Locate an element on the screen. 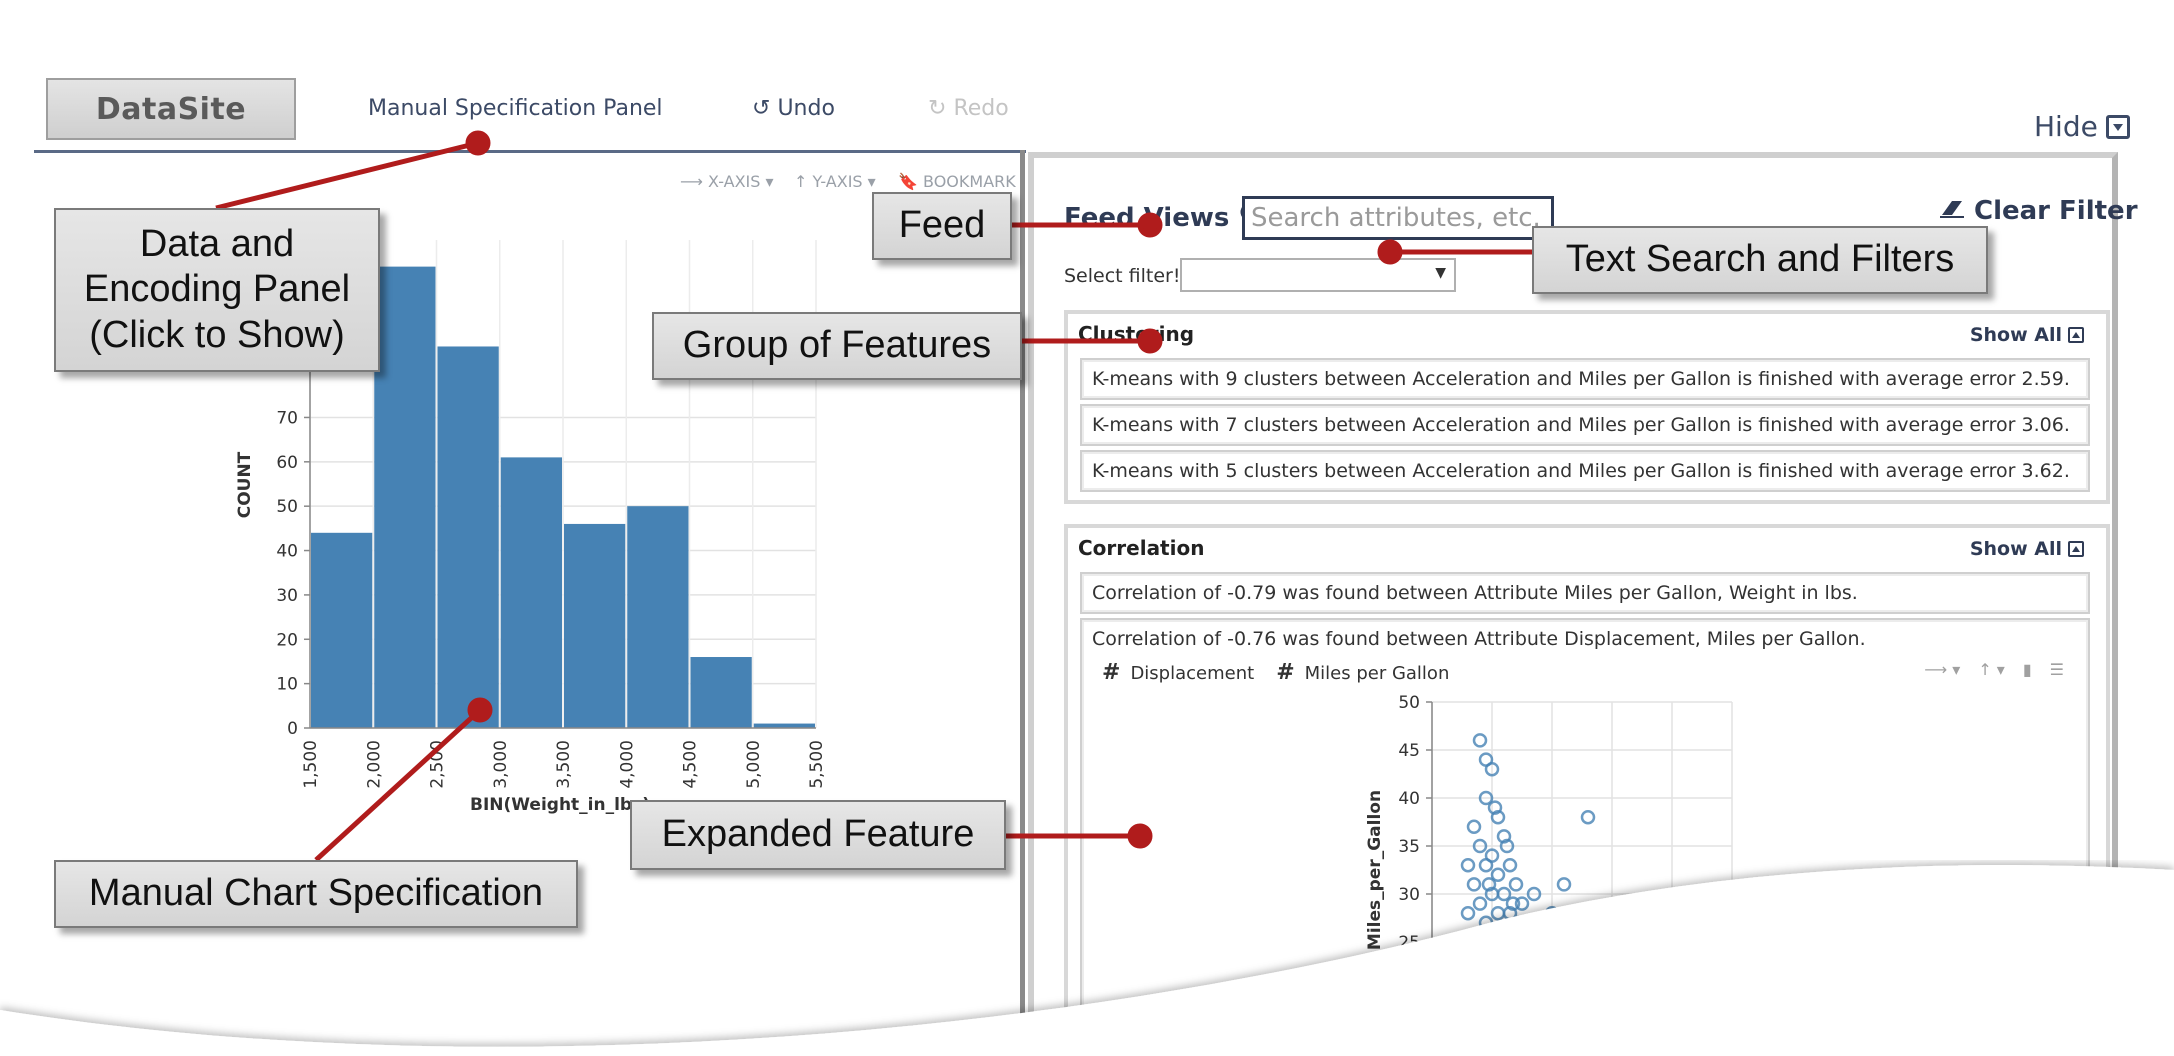 Image resolution: width=2174 pixels, height=1056 pixels. callout-group-of-features: Group of Features is located at coordinates (837, 346).